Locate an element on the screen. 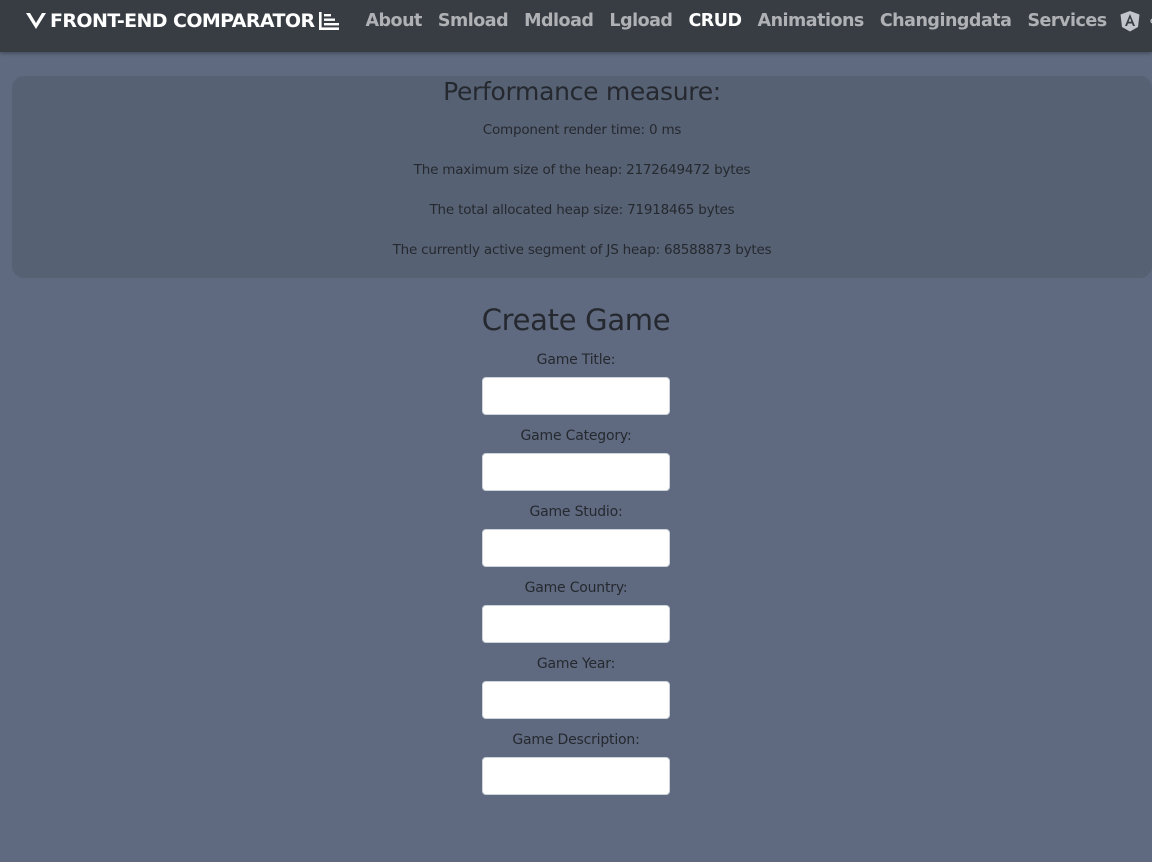 Image resolution: width=1152 pixels, height=862 pixels. nav-link-services: Services is located at coordinates (1067, 21).